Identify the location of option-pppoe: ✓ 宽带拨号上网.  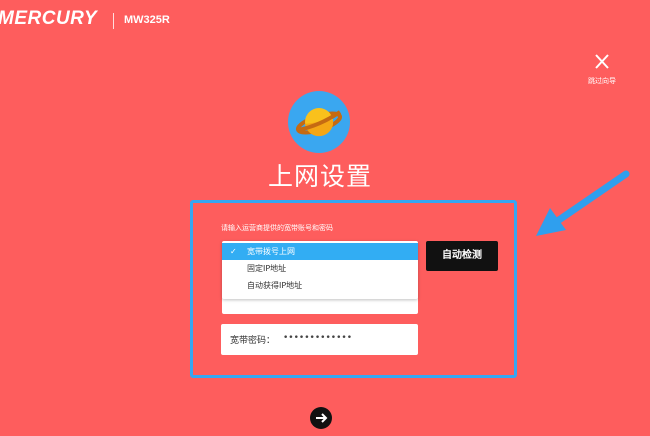
(320, 251).